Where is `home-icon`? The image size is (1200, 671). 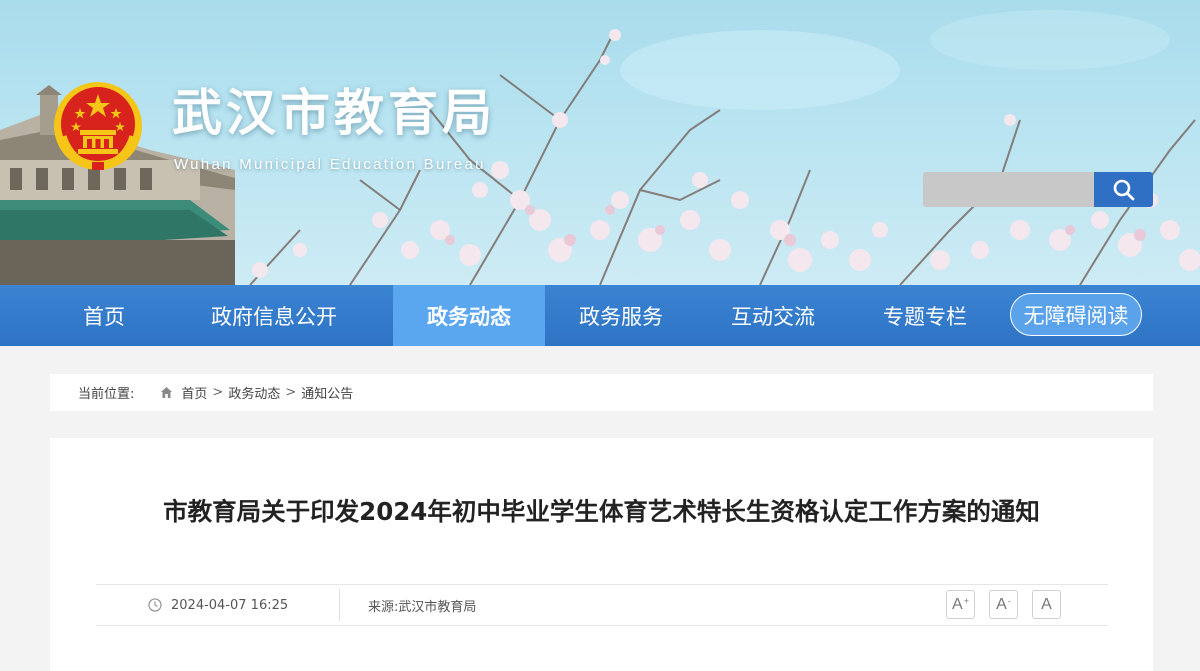
home-icon is located at coordinates (166, 392).